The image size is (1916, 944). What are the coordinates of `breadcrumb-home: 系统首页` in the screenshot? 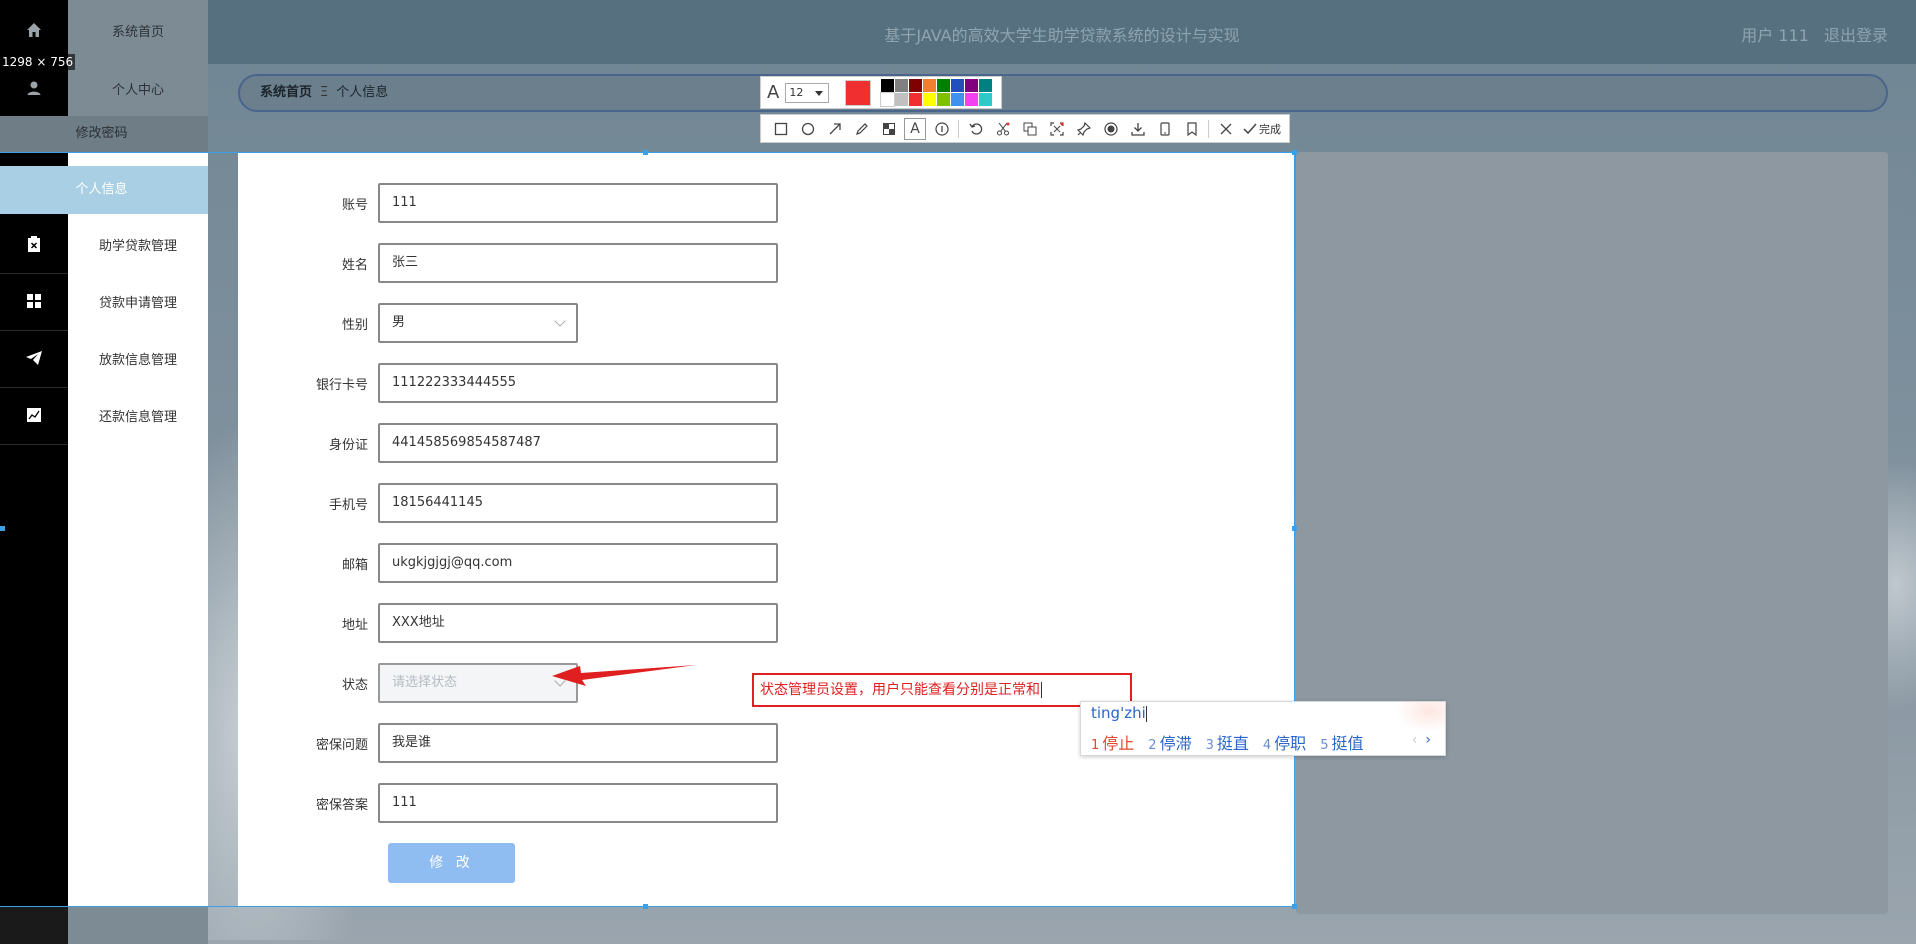 It's located at (286, 92).